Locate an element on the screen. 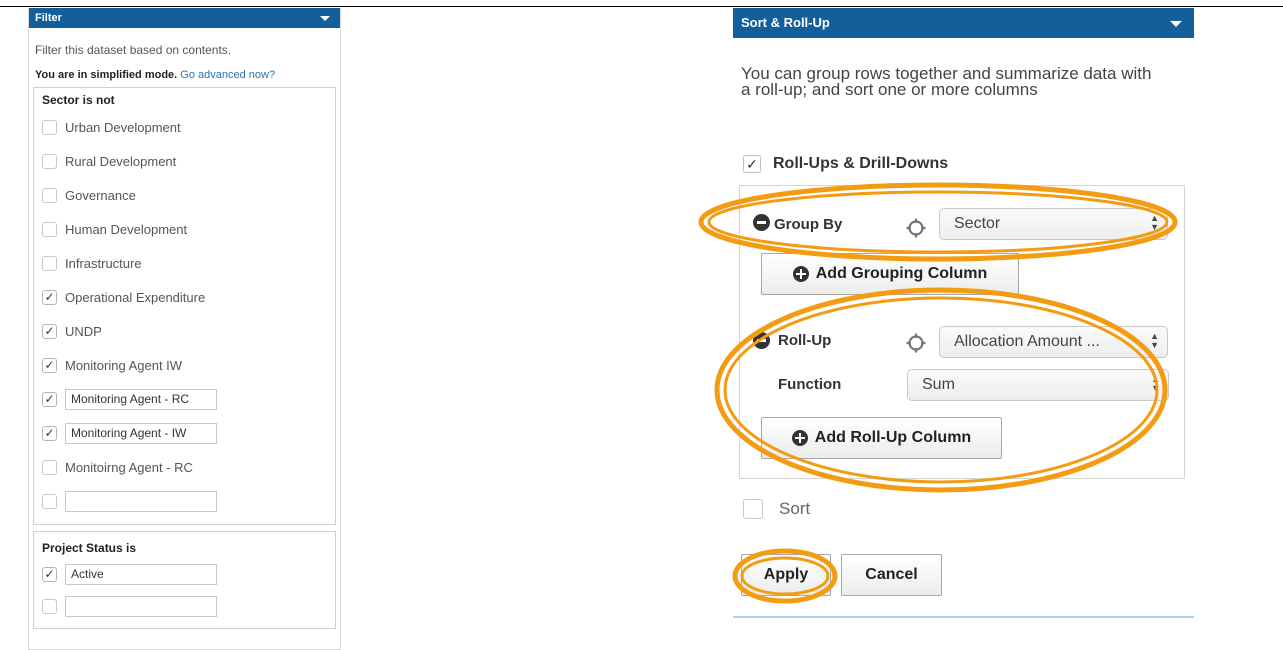 This screenshot has width=1283, height=650. filter-option: Infrastructure is located at coordinates (184, 263).